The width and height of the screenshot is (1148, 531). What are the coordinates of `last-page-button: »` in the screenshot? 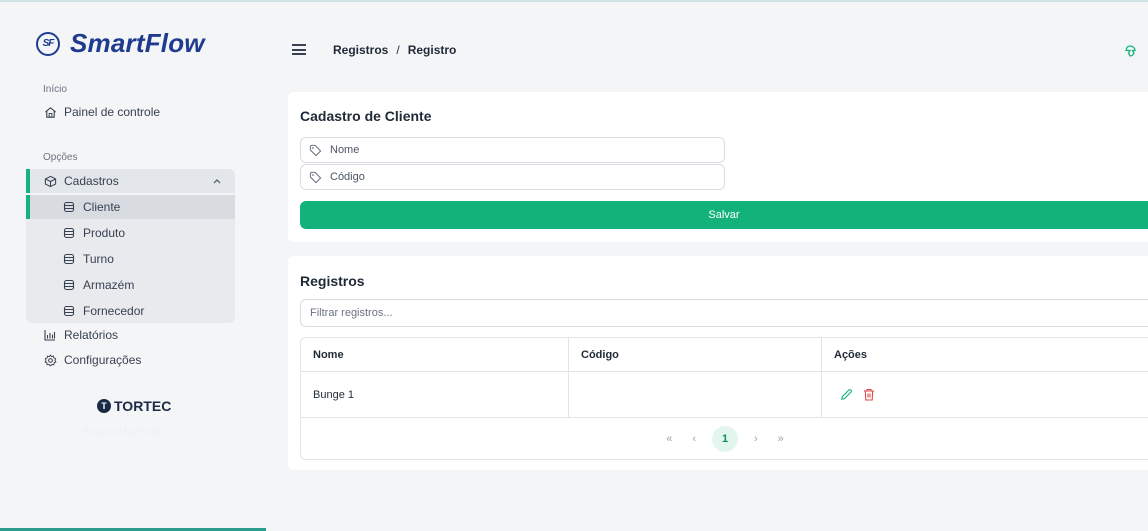 It's located at (781, 439).